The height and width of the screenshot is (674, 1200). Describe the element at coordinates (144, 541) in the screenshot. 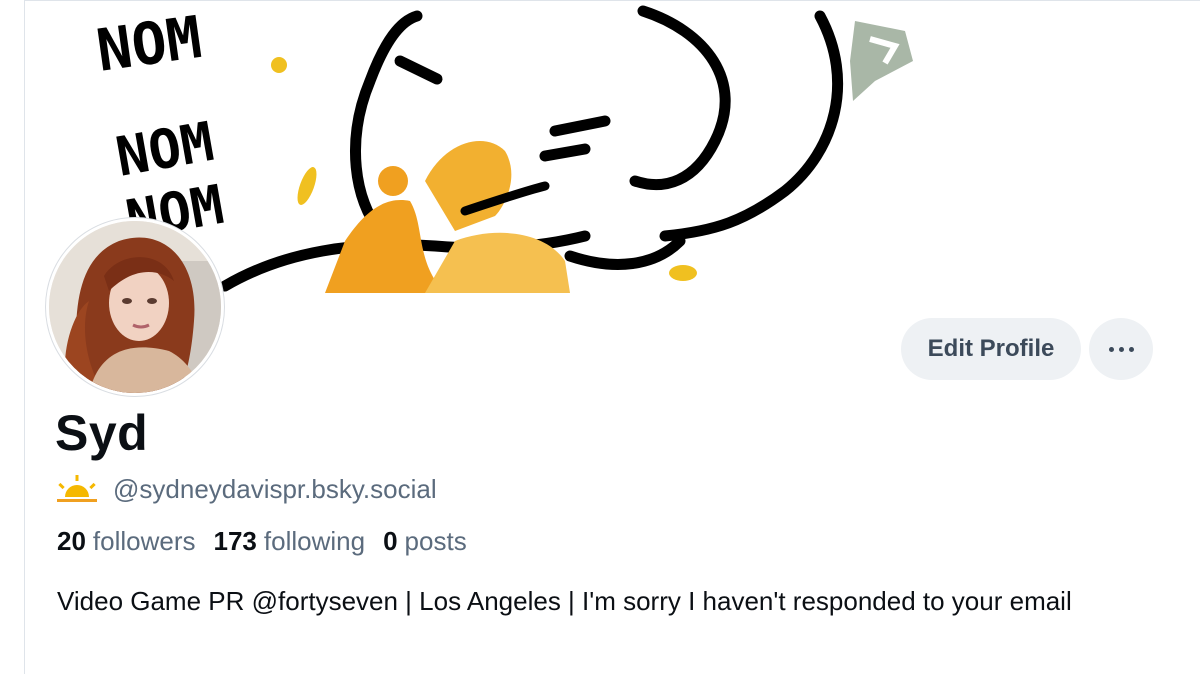

I see `followers-label: followers` at that location.